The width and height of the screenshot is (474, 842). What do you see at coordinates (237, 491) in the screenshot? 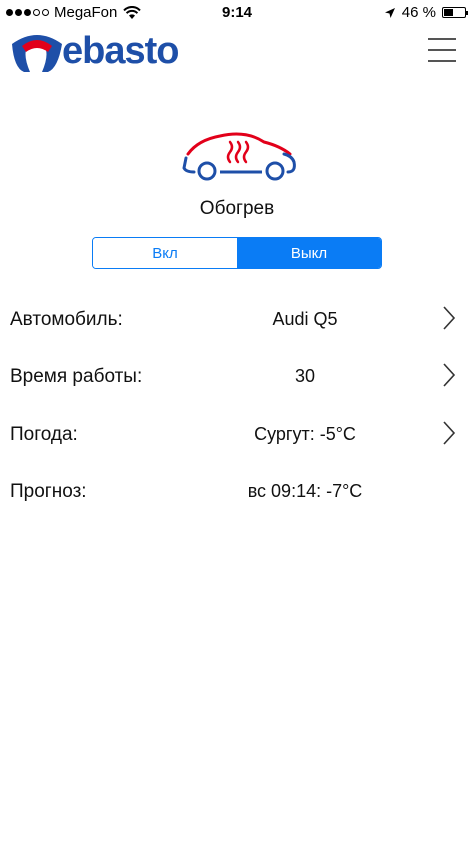
I see `row-forecast: Прогноз: вс 09:14: -7°C` at bounding box center [237, 491].